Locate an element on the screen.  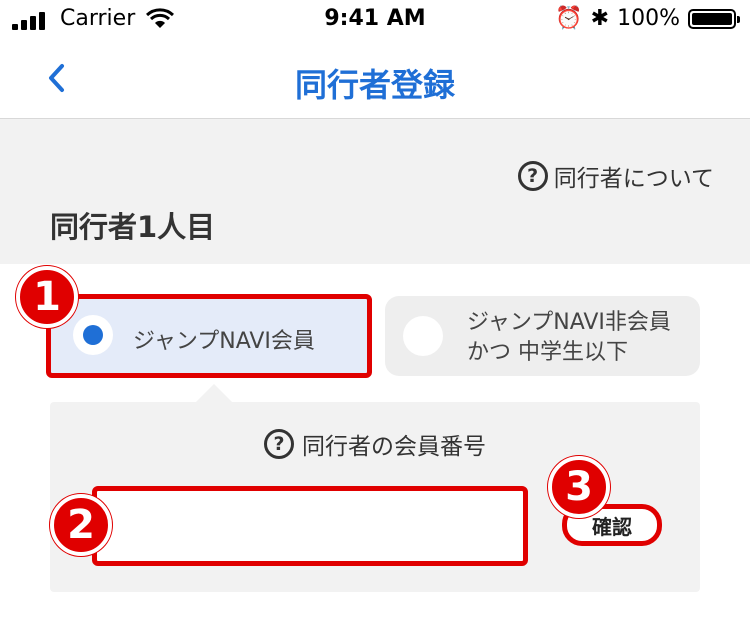
option-non-member: ジャンプNAVI非会員 かつ 中学生以下 is located at coordinates (542, 336).